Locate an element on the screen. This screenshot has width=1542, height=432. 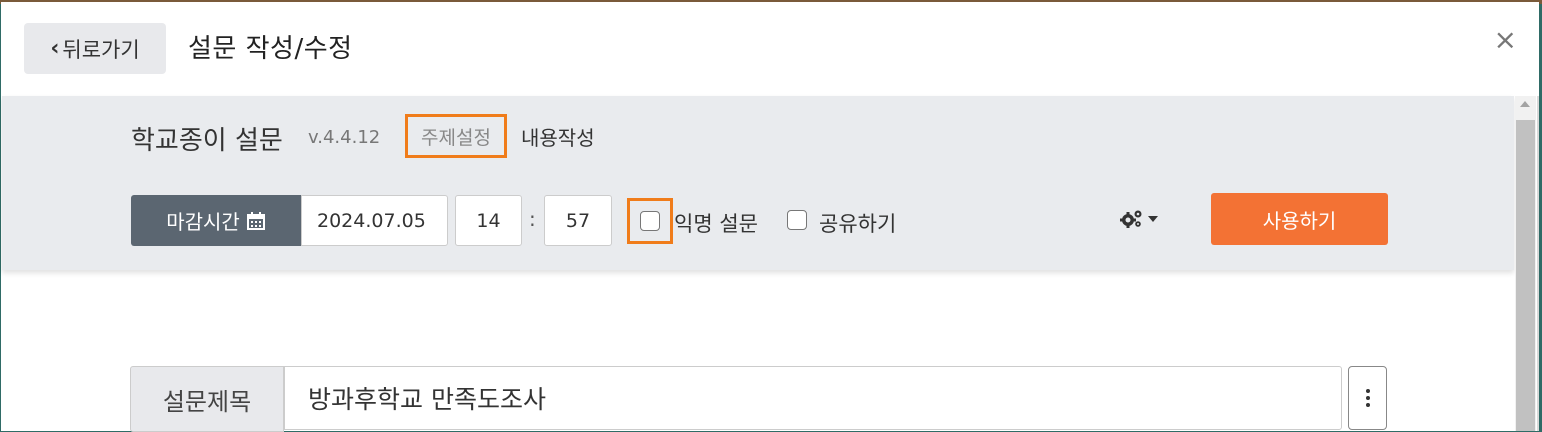
deadline-button: 마감시간 is located at coordinates (216, 220).